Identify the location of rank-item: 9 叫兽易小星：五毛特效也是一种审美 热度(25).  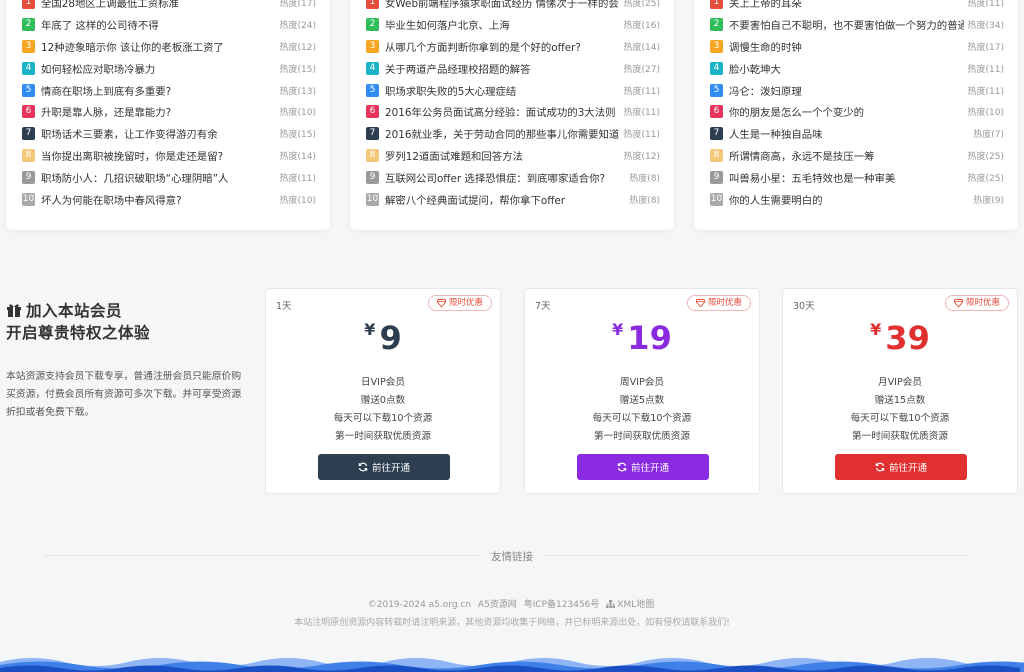
(857, 177).